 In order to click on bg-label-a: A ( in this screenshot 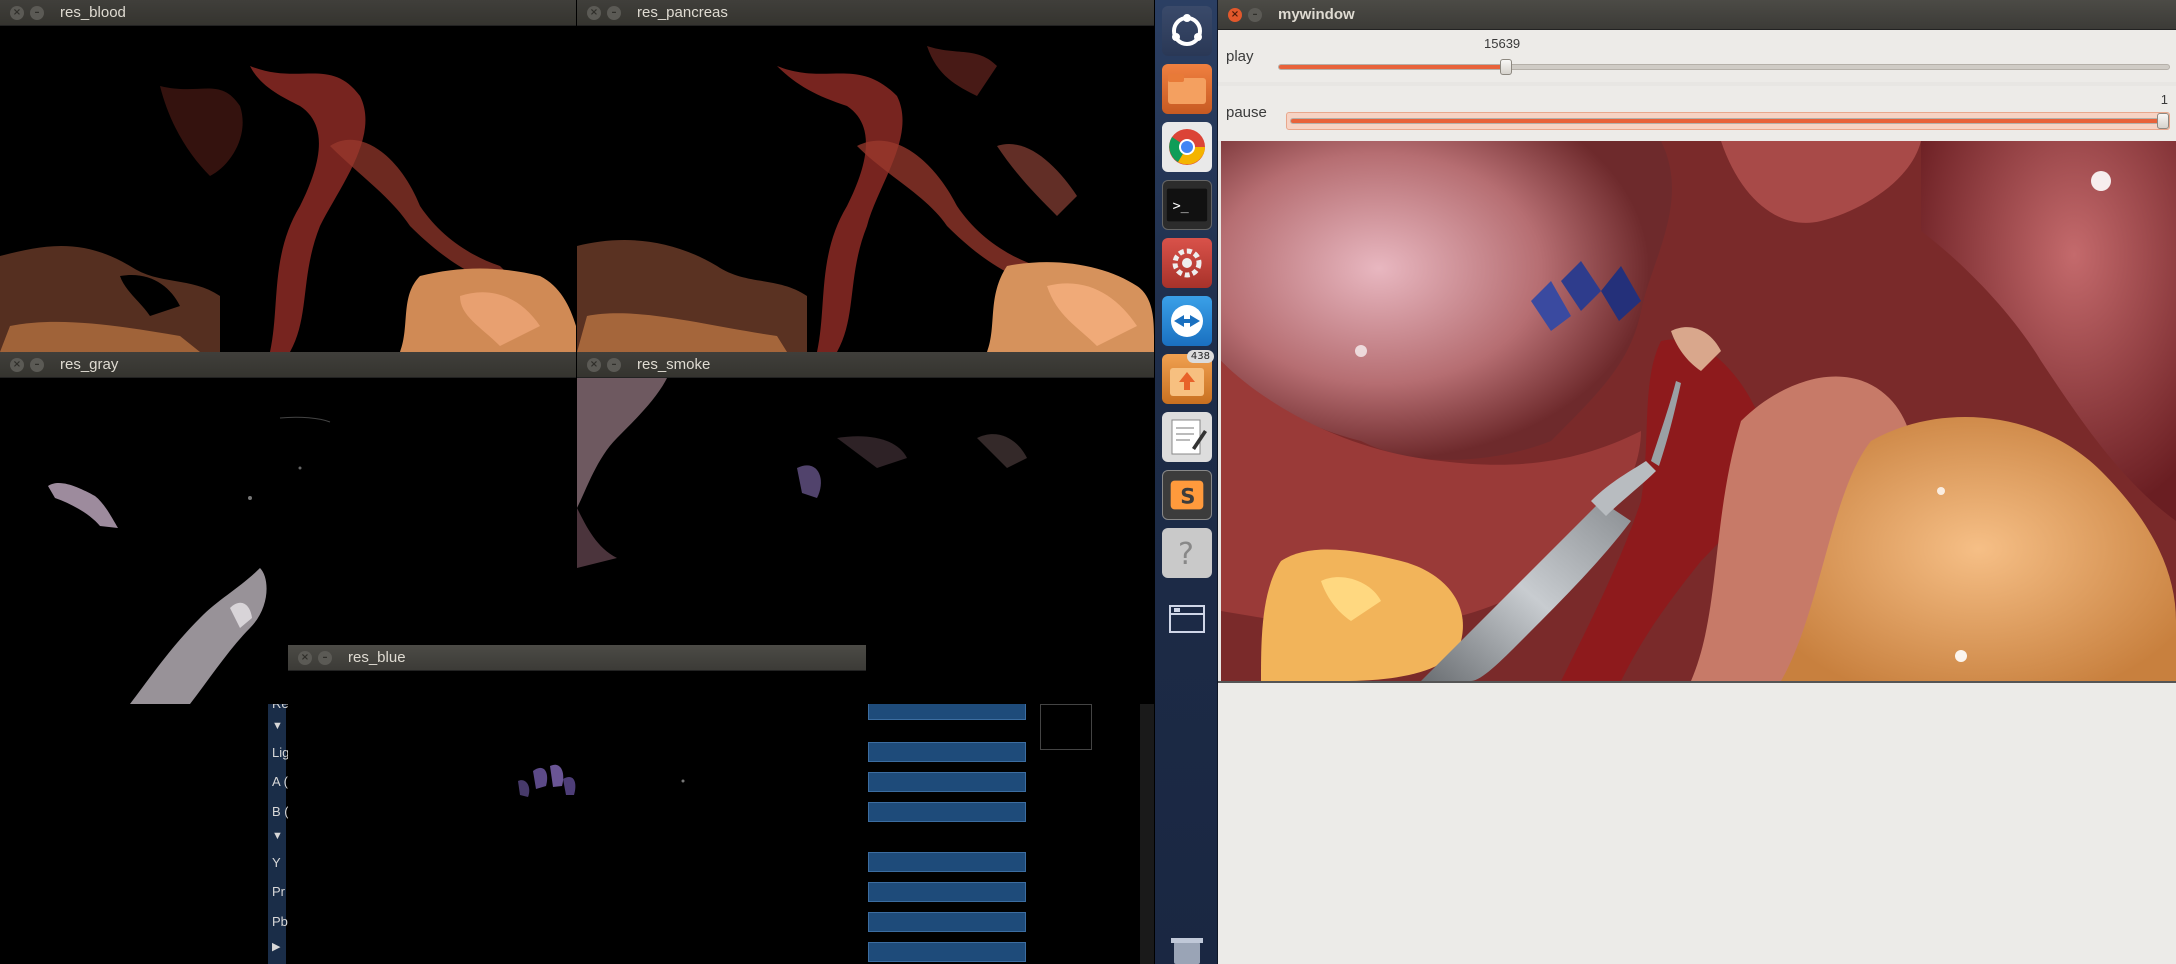, I will do `click(280, 781)`.